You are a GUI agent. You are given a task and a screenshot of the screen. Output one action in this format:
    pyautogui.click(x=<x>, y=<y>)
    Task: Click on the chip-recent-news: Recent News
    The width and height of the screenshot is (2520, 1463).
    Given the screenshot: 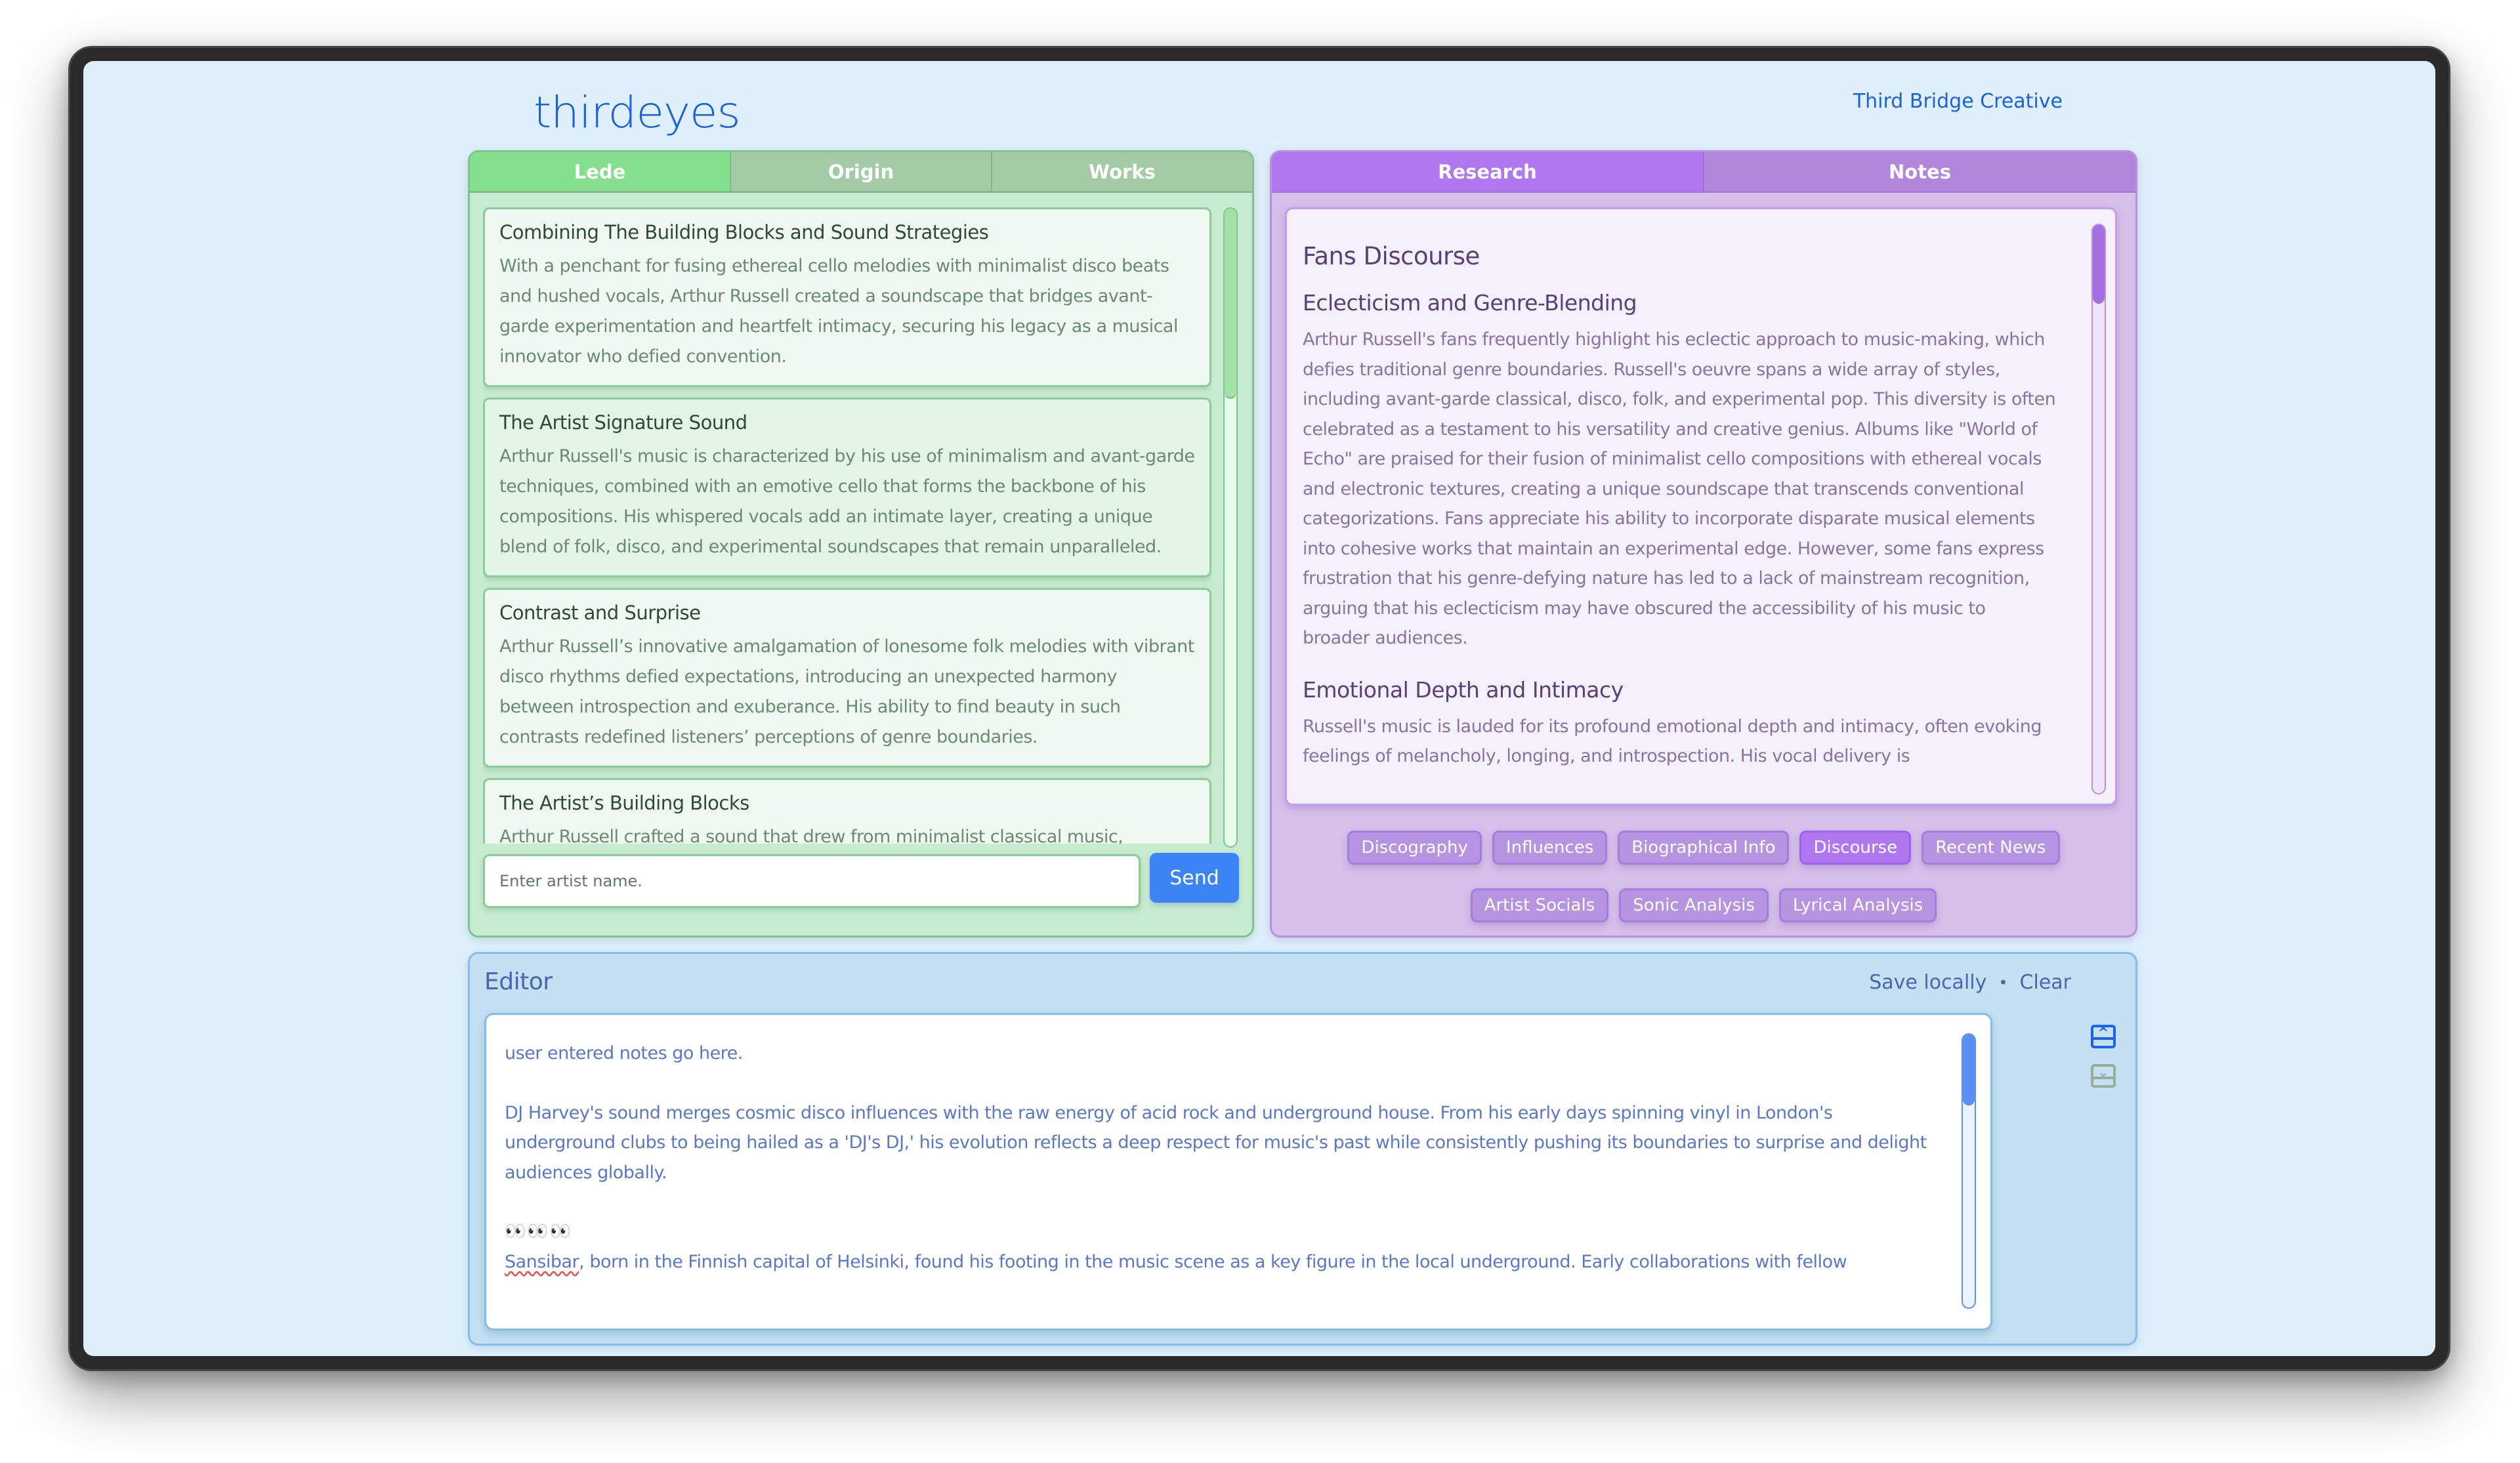 What is the action you would take?
    pyautogui.click(x=1991, y=848)
    